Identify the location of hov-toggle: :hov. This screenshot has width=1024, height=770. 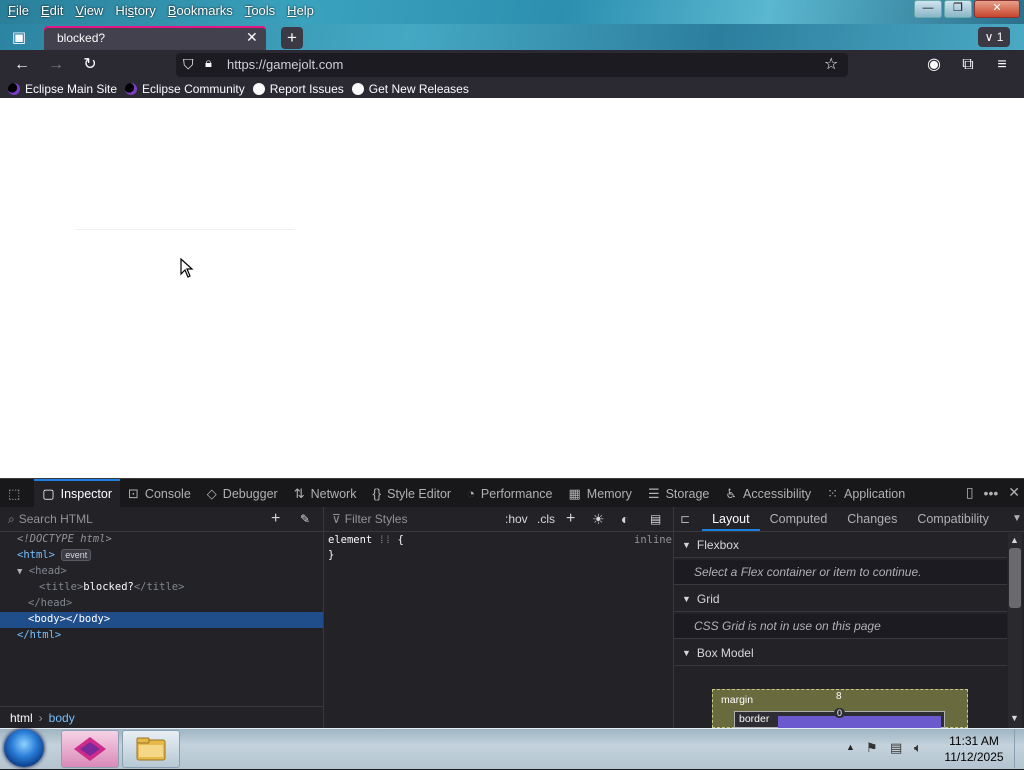
(516, 519).